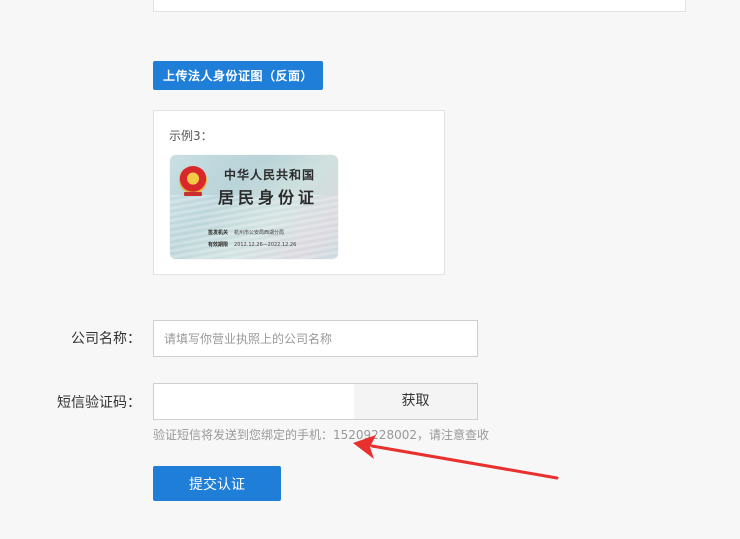  Describe the element at coordinates (254, 401) in the screenshot. I see `sms-code-input` at that location.